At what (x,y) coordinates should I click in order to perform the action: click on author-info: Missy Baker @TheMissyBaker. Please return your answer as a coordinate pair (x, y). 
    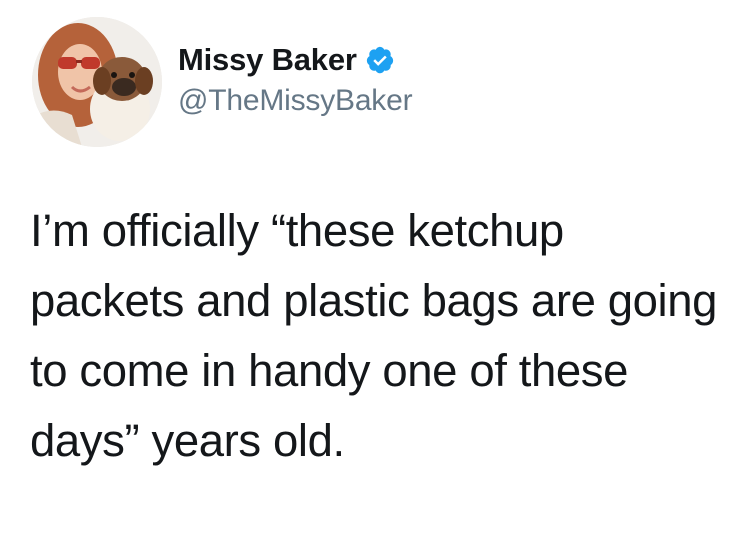
    Looking at the image, I should click on (295, 79).